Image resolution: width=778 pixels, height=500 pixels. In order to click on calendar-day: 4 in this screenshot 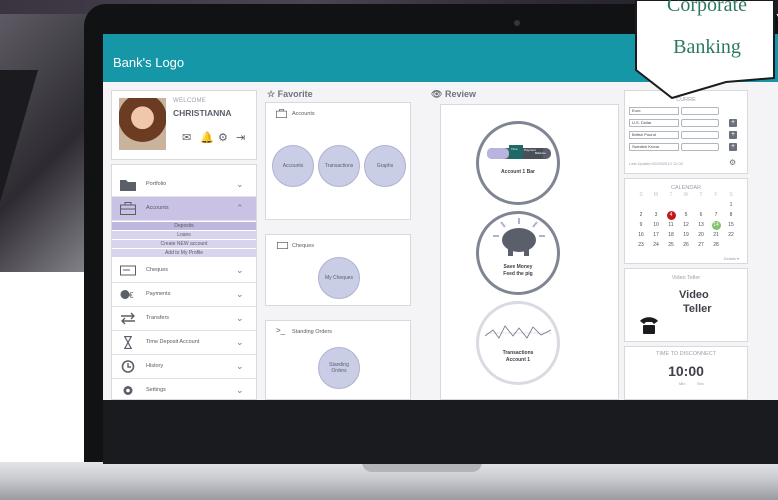, I will do `click(671, 215)`.